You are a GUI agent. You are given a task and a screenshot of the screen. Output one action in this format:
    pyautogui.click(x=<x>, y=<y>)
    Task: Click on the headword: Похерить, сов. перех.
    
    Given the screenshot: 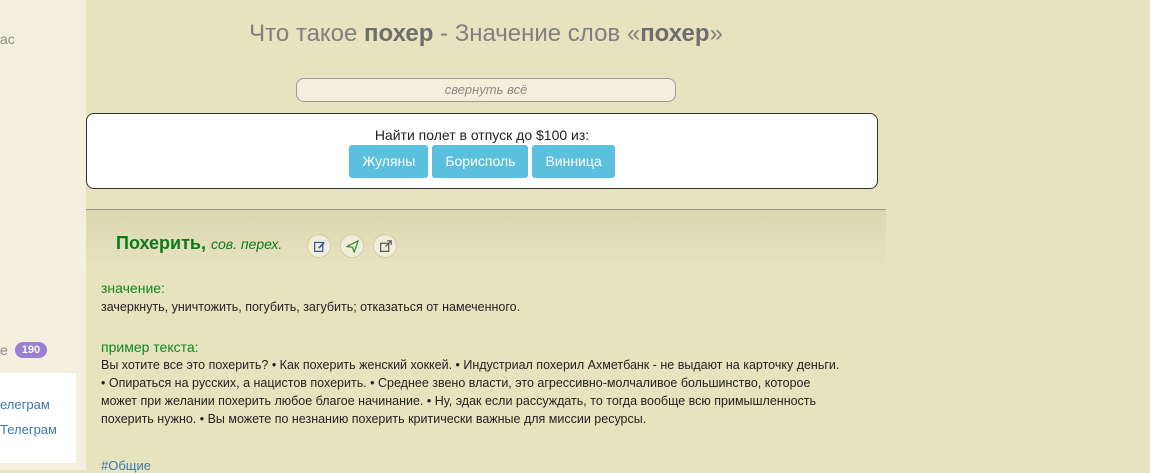 What is the action you would take?
    pyautogui.click(x=199, y=243)
    